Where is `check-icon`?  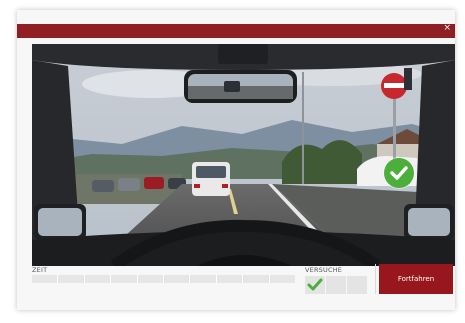
check-icon is located at coordinates (315, 284).